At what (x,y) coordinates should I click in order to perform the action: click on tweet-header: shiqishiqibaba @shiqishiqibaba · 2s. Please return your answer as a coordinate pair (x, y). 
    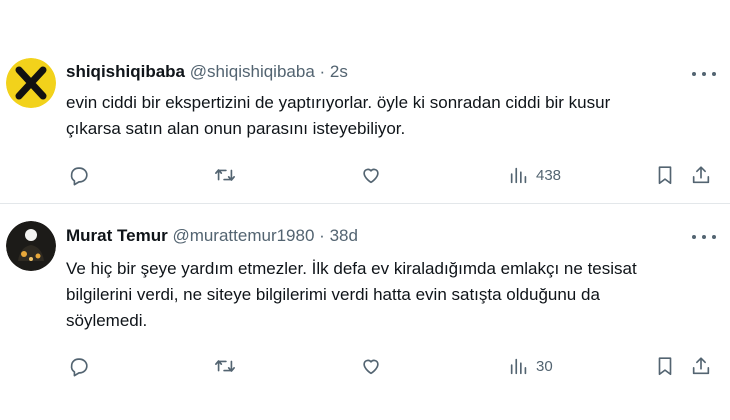
    Looking at the image, I should click on (207, 72).